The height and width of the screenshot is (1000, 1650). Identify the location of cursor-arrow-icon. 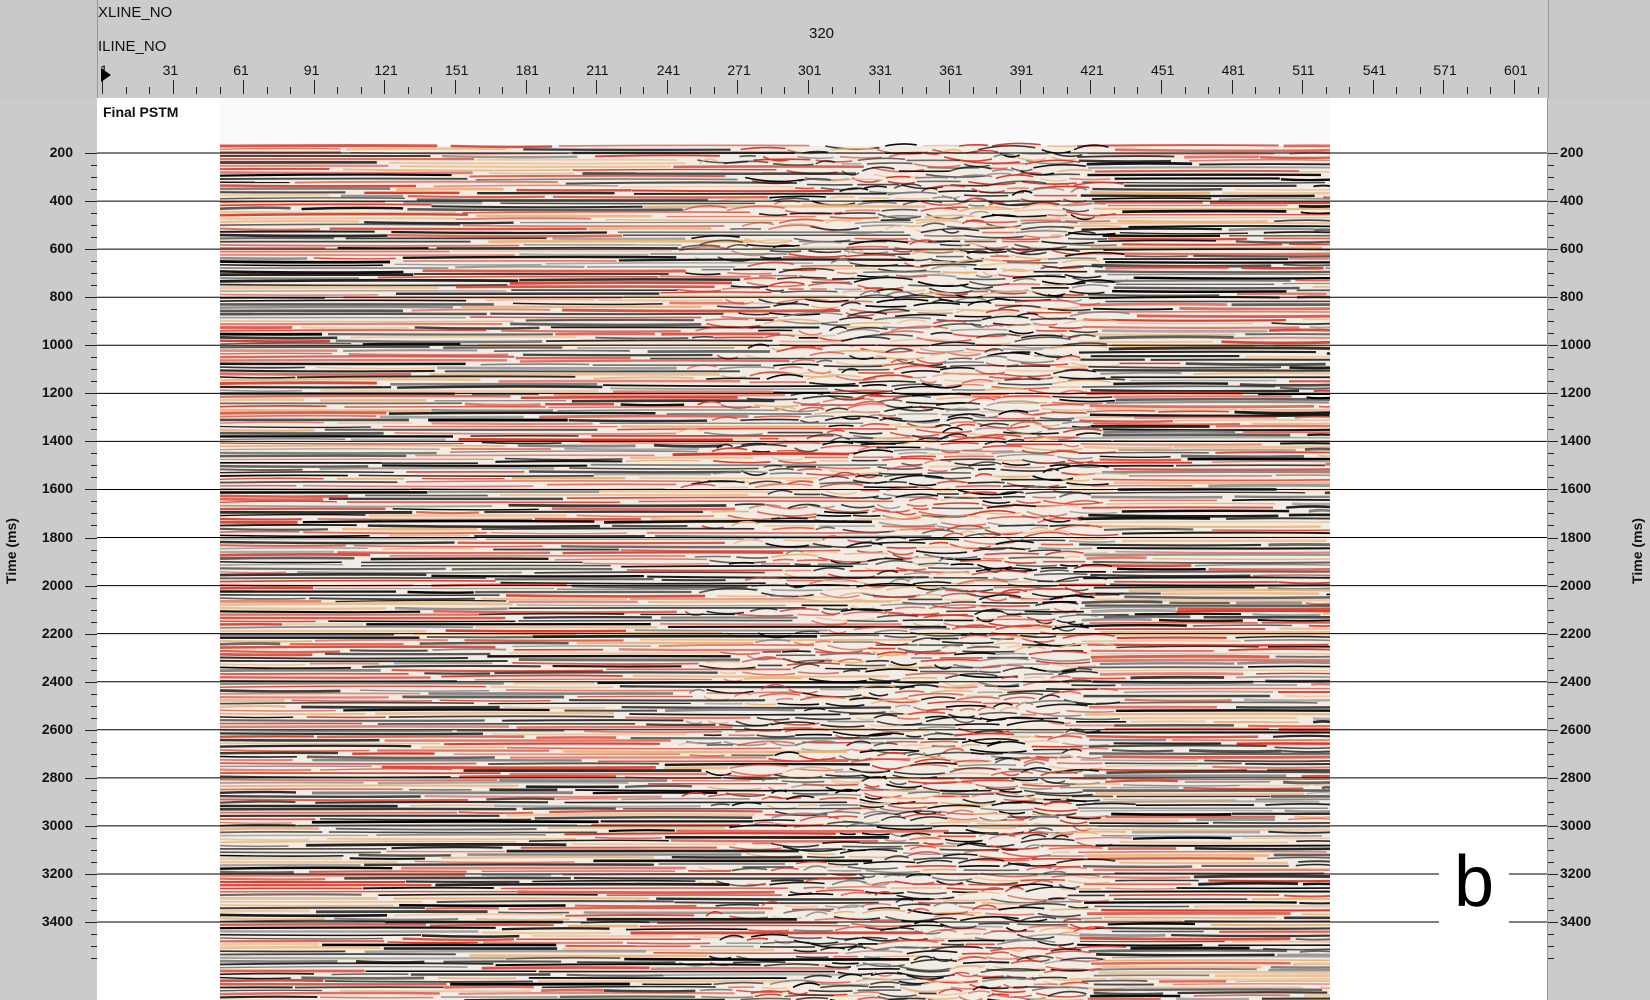
(106, 75).